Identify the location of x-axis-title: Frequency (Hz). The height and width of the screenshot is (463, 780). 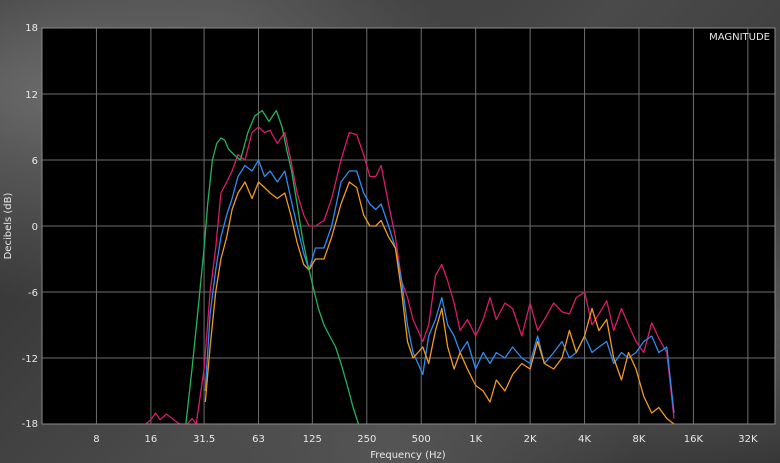
(408, 455).